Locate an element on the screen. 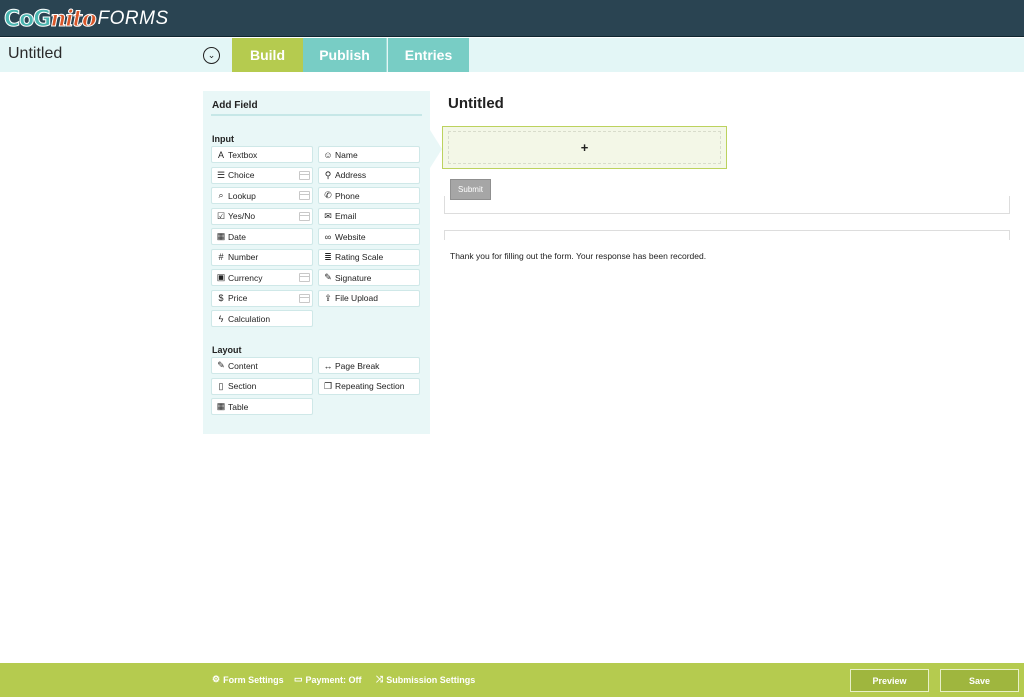 The height and width of the screenshot is (697, 1024). yes-no-icon: ☑ is located at coordinates (221, 215).